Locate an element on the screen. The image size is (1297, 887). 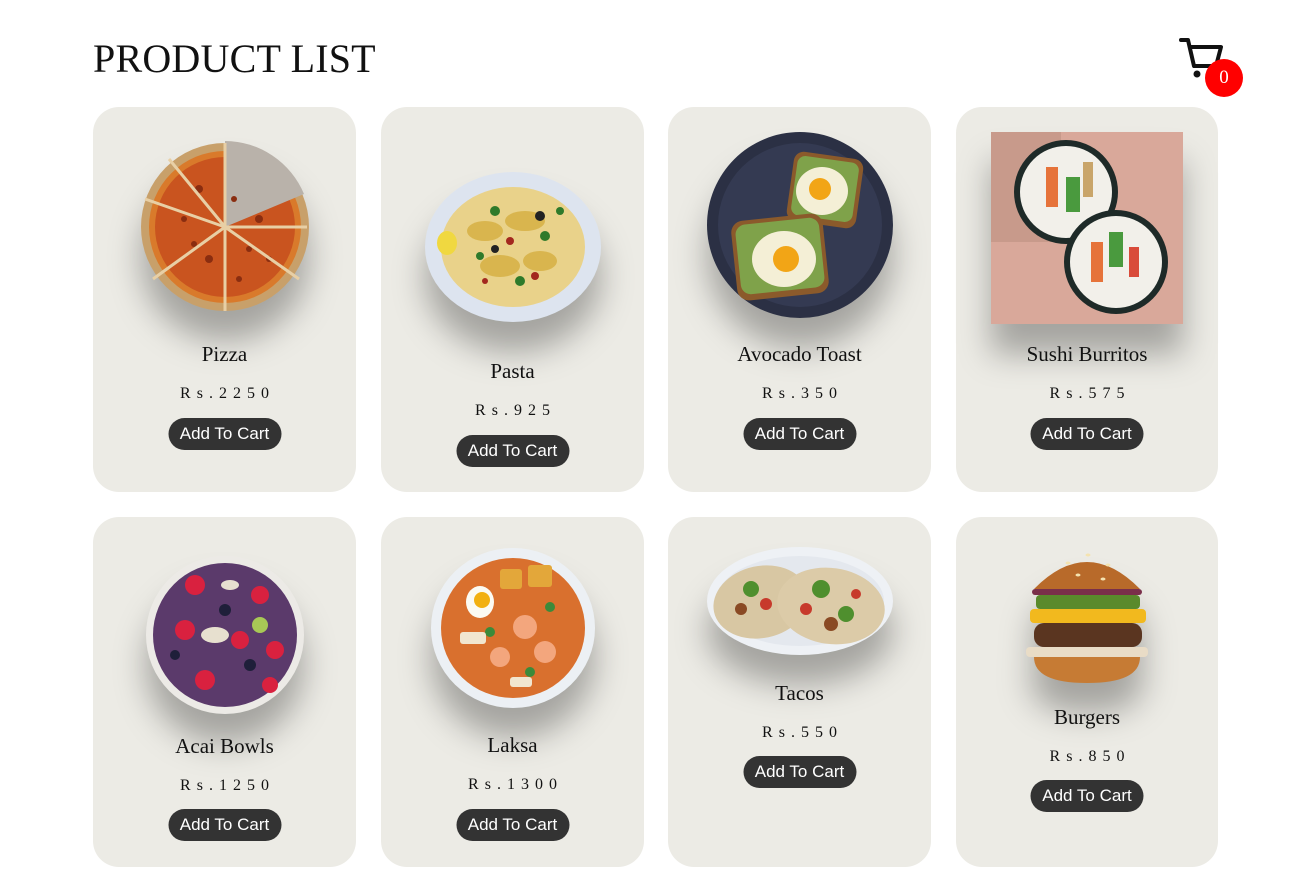
product-card-sushi-burritos: Sushi Burritos Rs.575 Add To Cart is located at coordinates (1087, 299).